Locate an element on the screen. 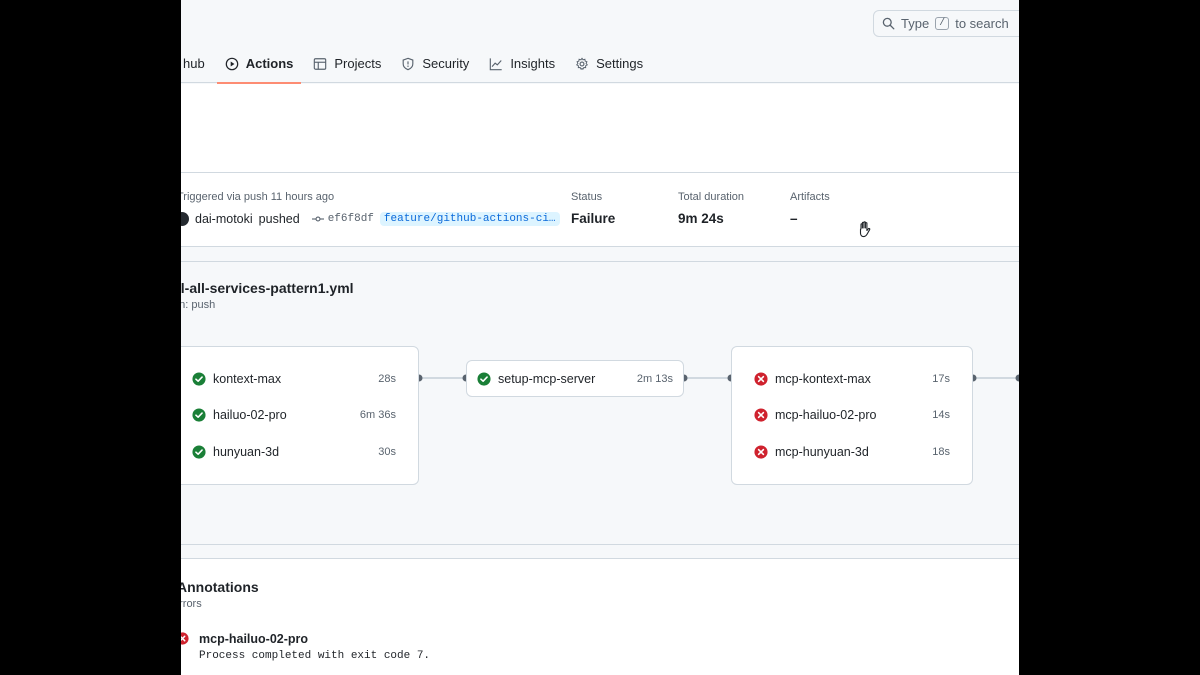 This screenshot has height=675, width=1200. search-shortcut-key: / is located at coordinates (942, 23).